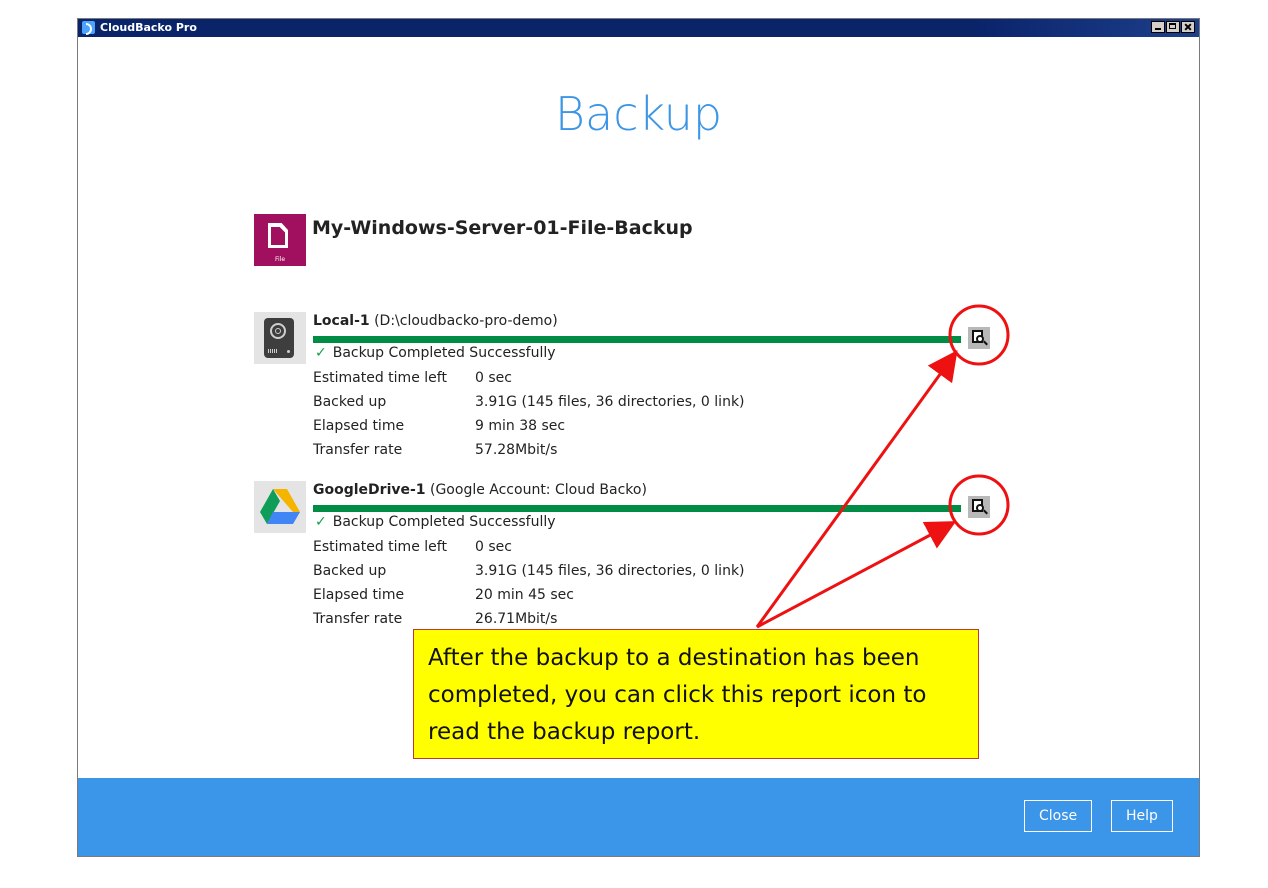  What do you see at coordinates (439, 426) in the screenshot?
I see `stat-row: Elapsed time 9 min 38 sec` at bounding box center [439, 426].